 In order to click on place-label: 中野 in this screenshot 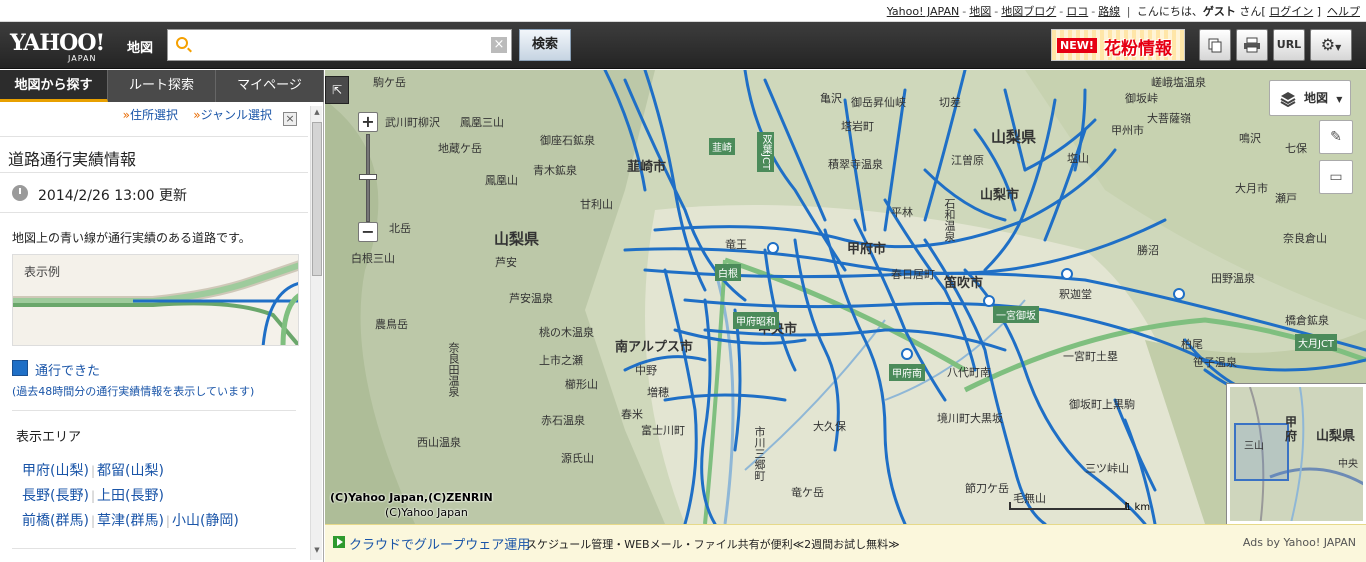, I will do `click(646, 370)`.